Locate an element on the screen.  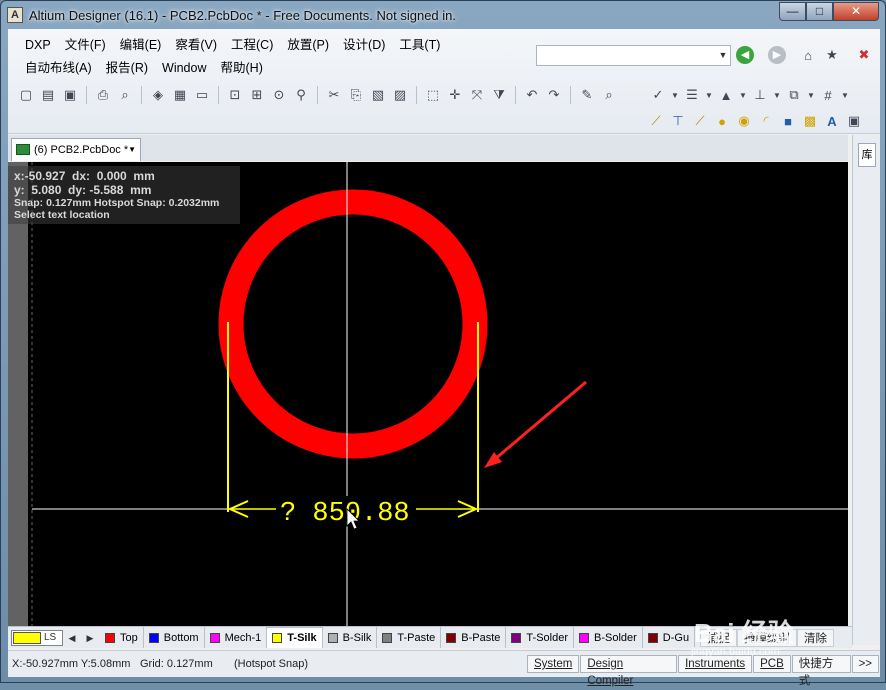
libraries-panel-tab: 库 is located at coordinates (867, 155).